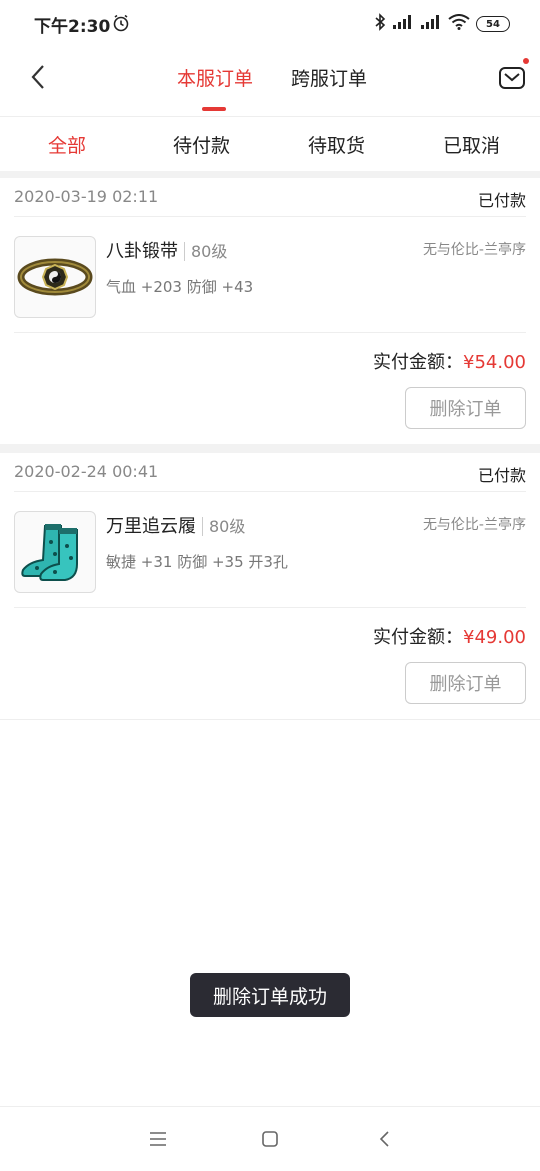 This screenshot has height=1171, width=540. I want to click on filter-bar: 全部 待付款 待取货 已取消, so click(270, 144).